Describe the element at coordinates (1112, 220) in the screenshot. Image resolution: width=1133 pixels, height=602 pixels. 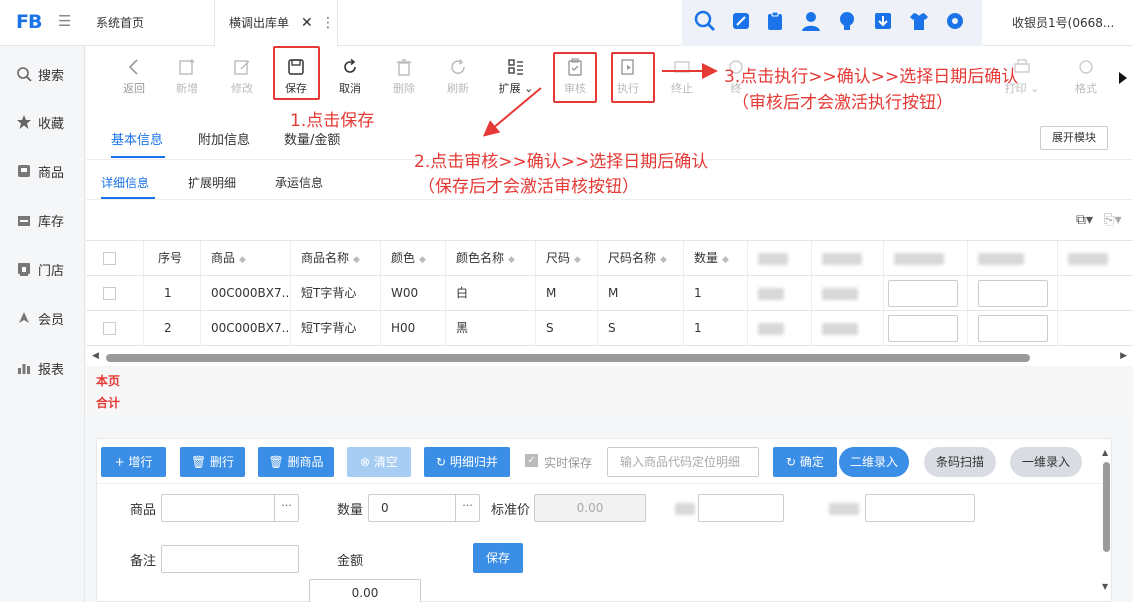
I see `column-settings-icon: ⎘▾` at that location.